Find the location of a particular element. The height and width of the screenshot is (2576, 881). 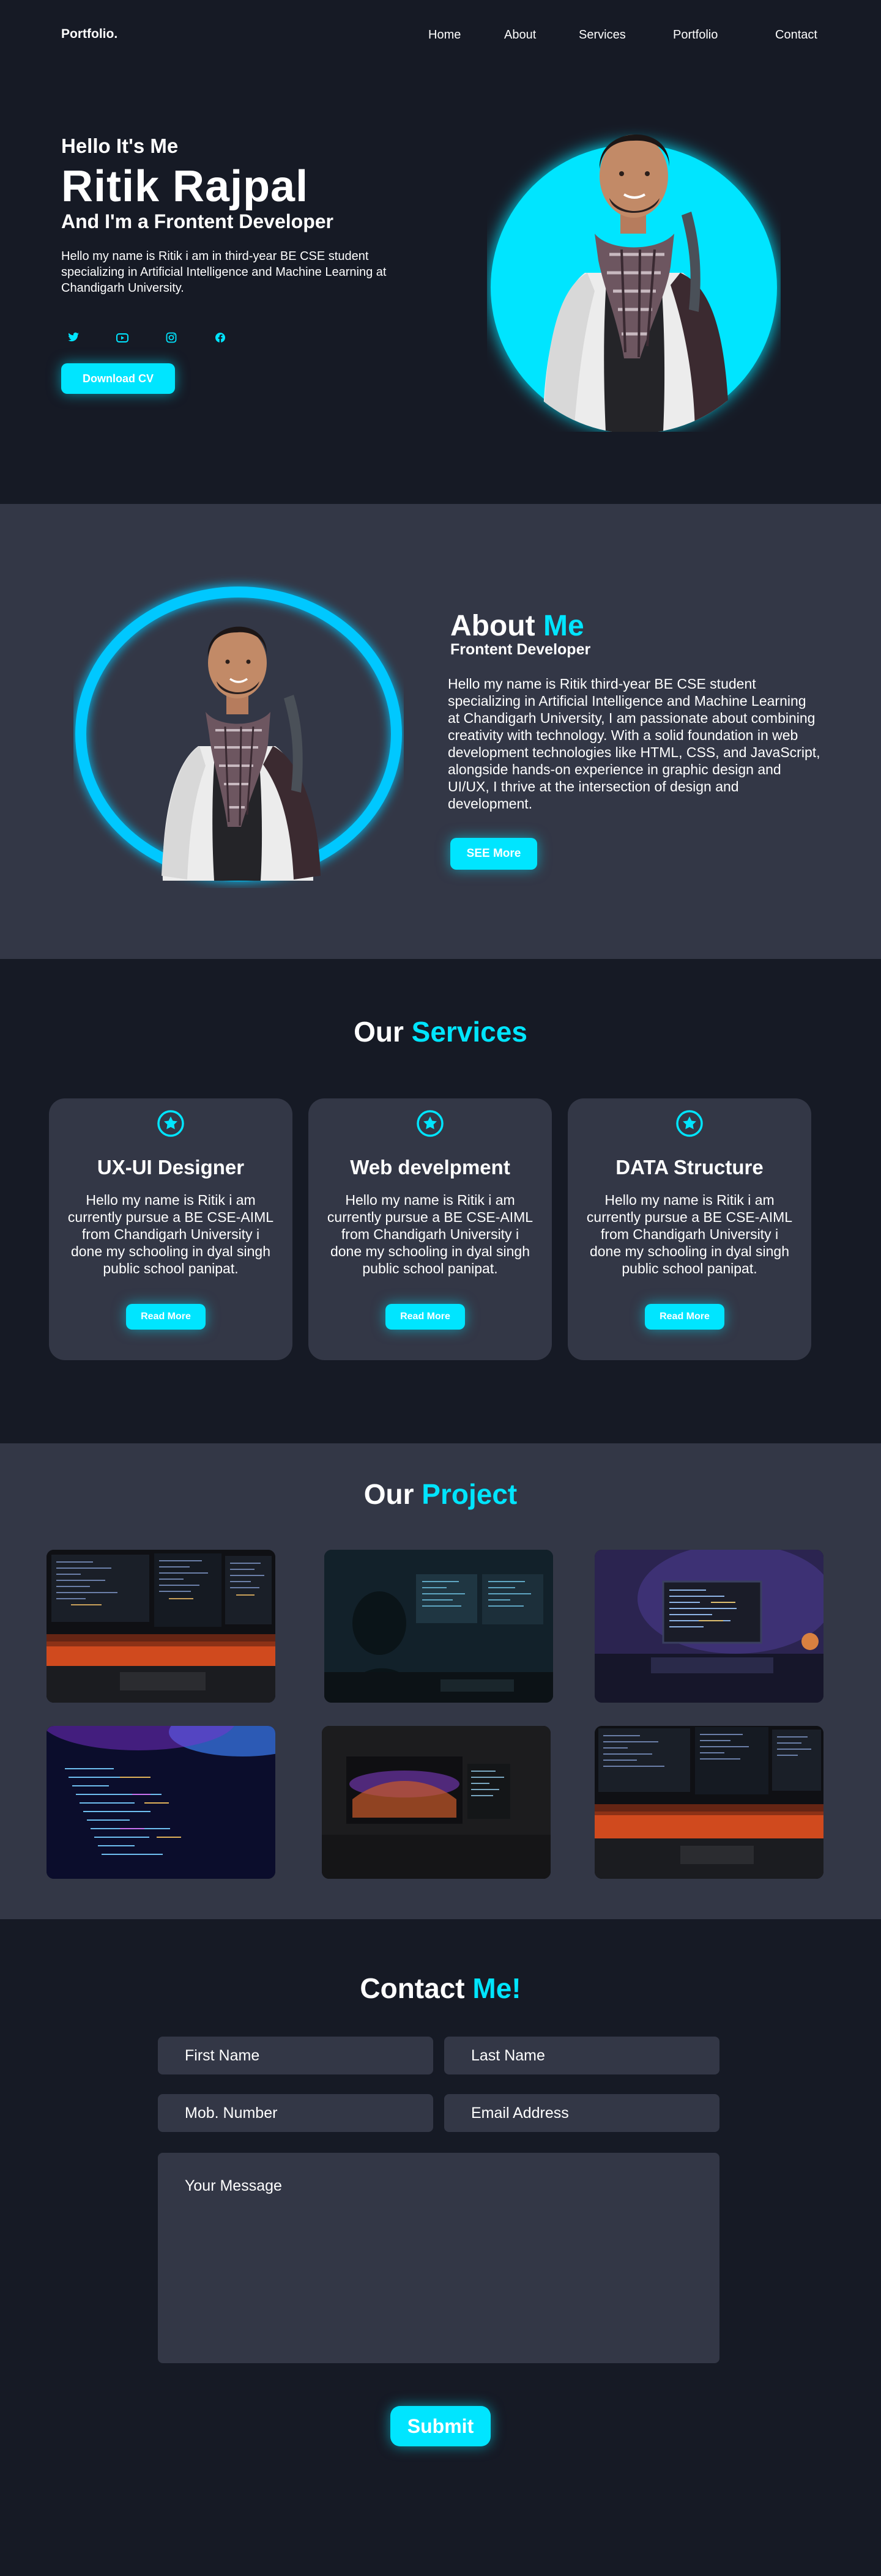

contact-title-accent: Me! is located at coordinates (496, 1988).